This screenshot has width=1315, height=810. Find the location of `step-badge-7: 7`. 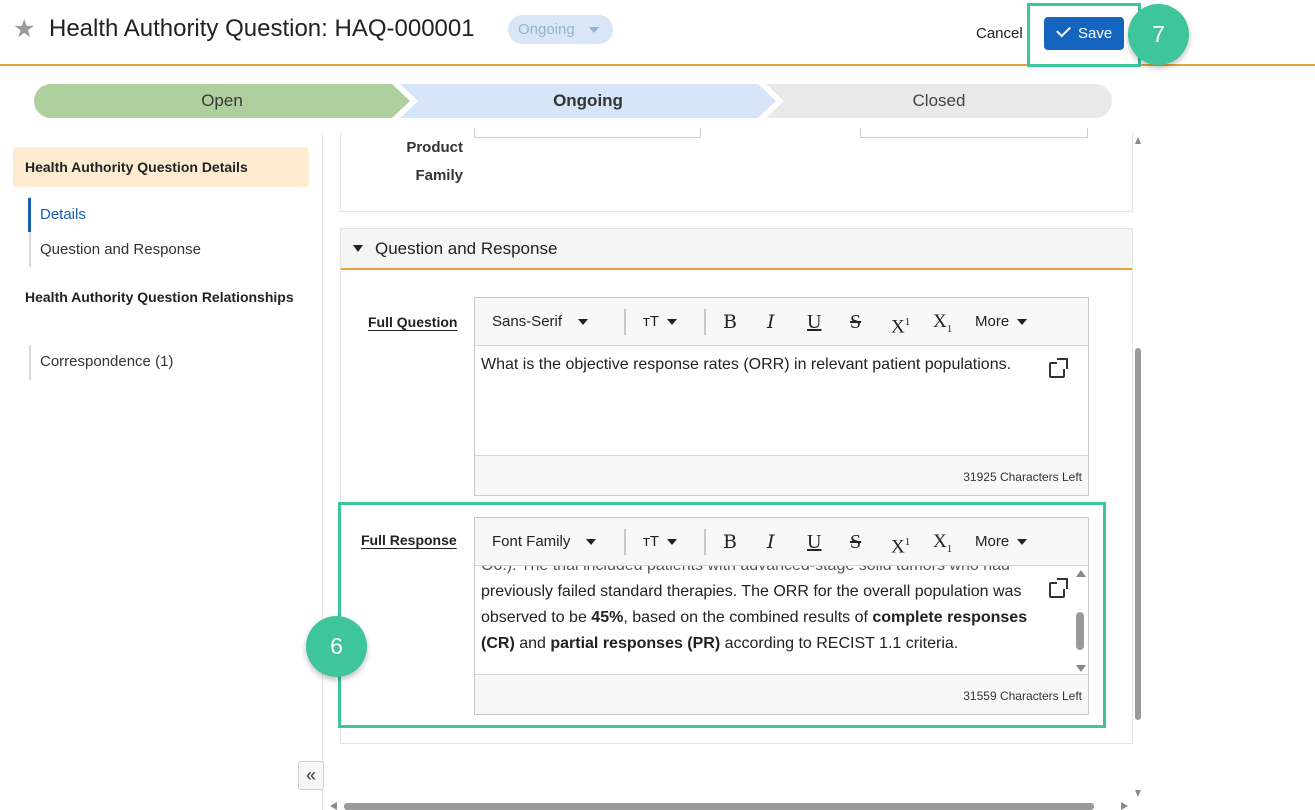

step-badge-7: 7 is located at coordinates (1158, 34).